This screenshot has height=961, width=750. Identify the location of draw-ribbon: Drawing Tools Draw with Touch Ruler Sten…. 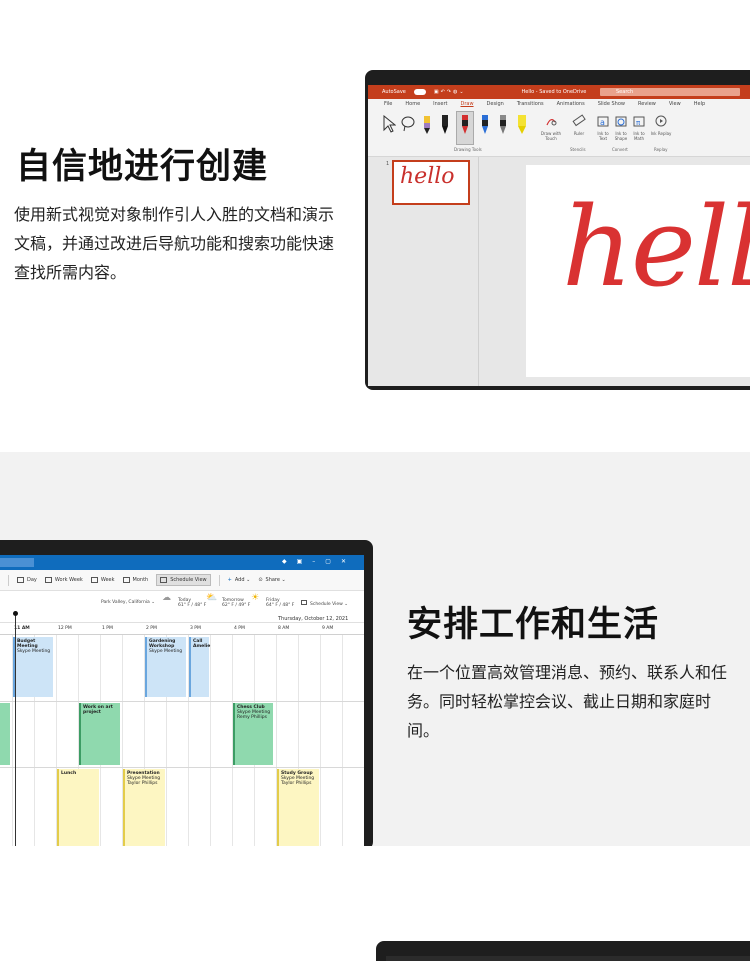
(559, 133).